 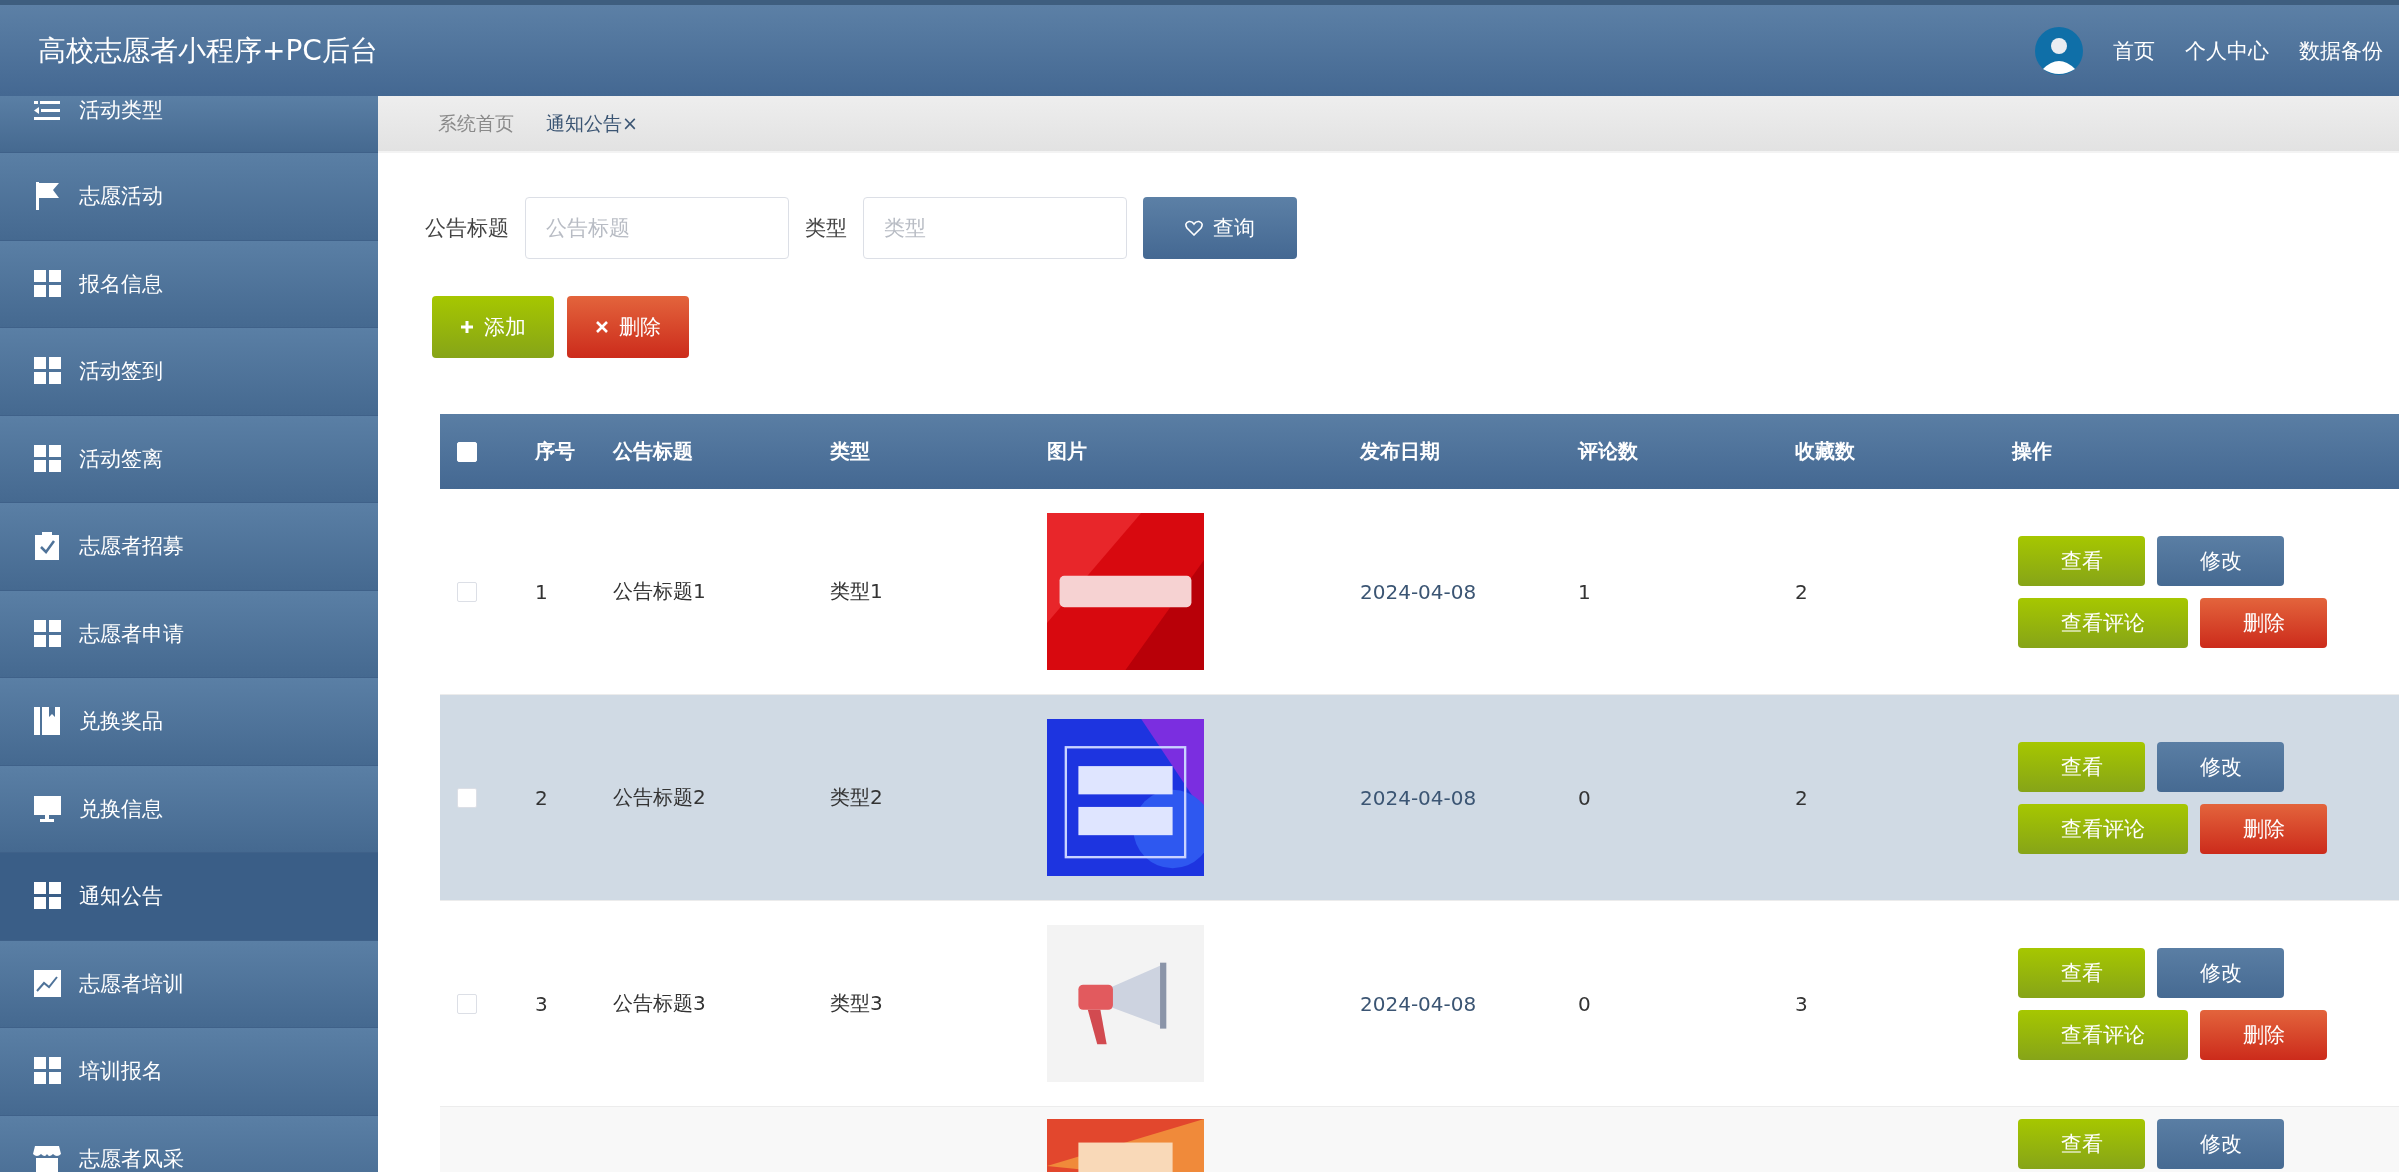 I want to click on avatar-icon, so click(x=2059, y=50).